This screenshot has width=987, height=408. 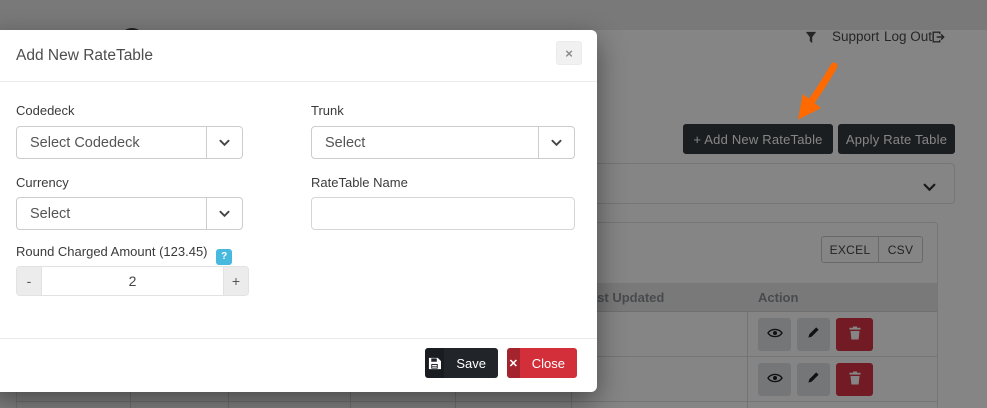 I want to click on trunk-select-value: Select, so click(x=345, y=142).